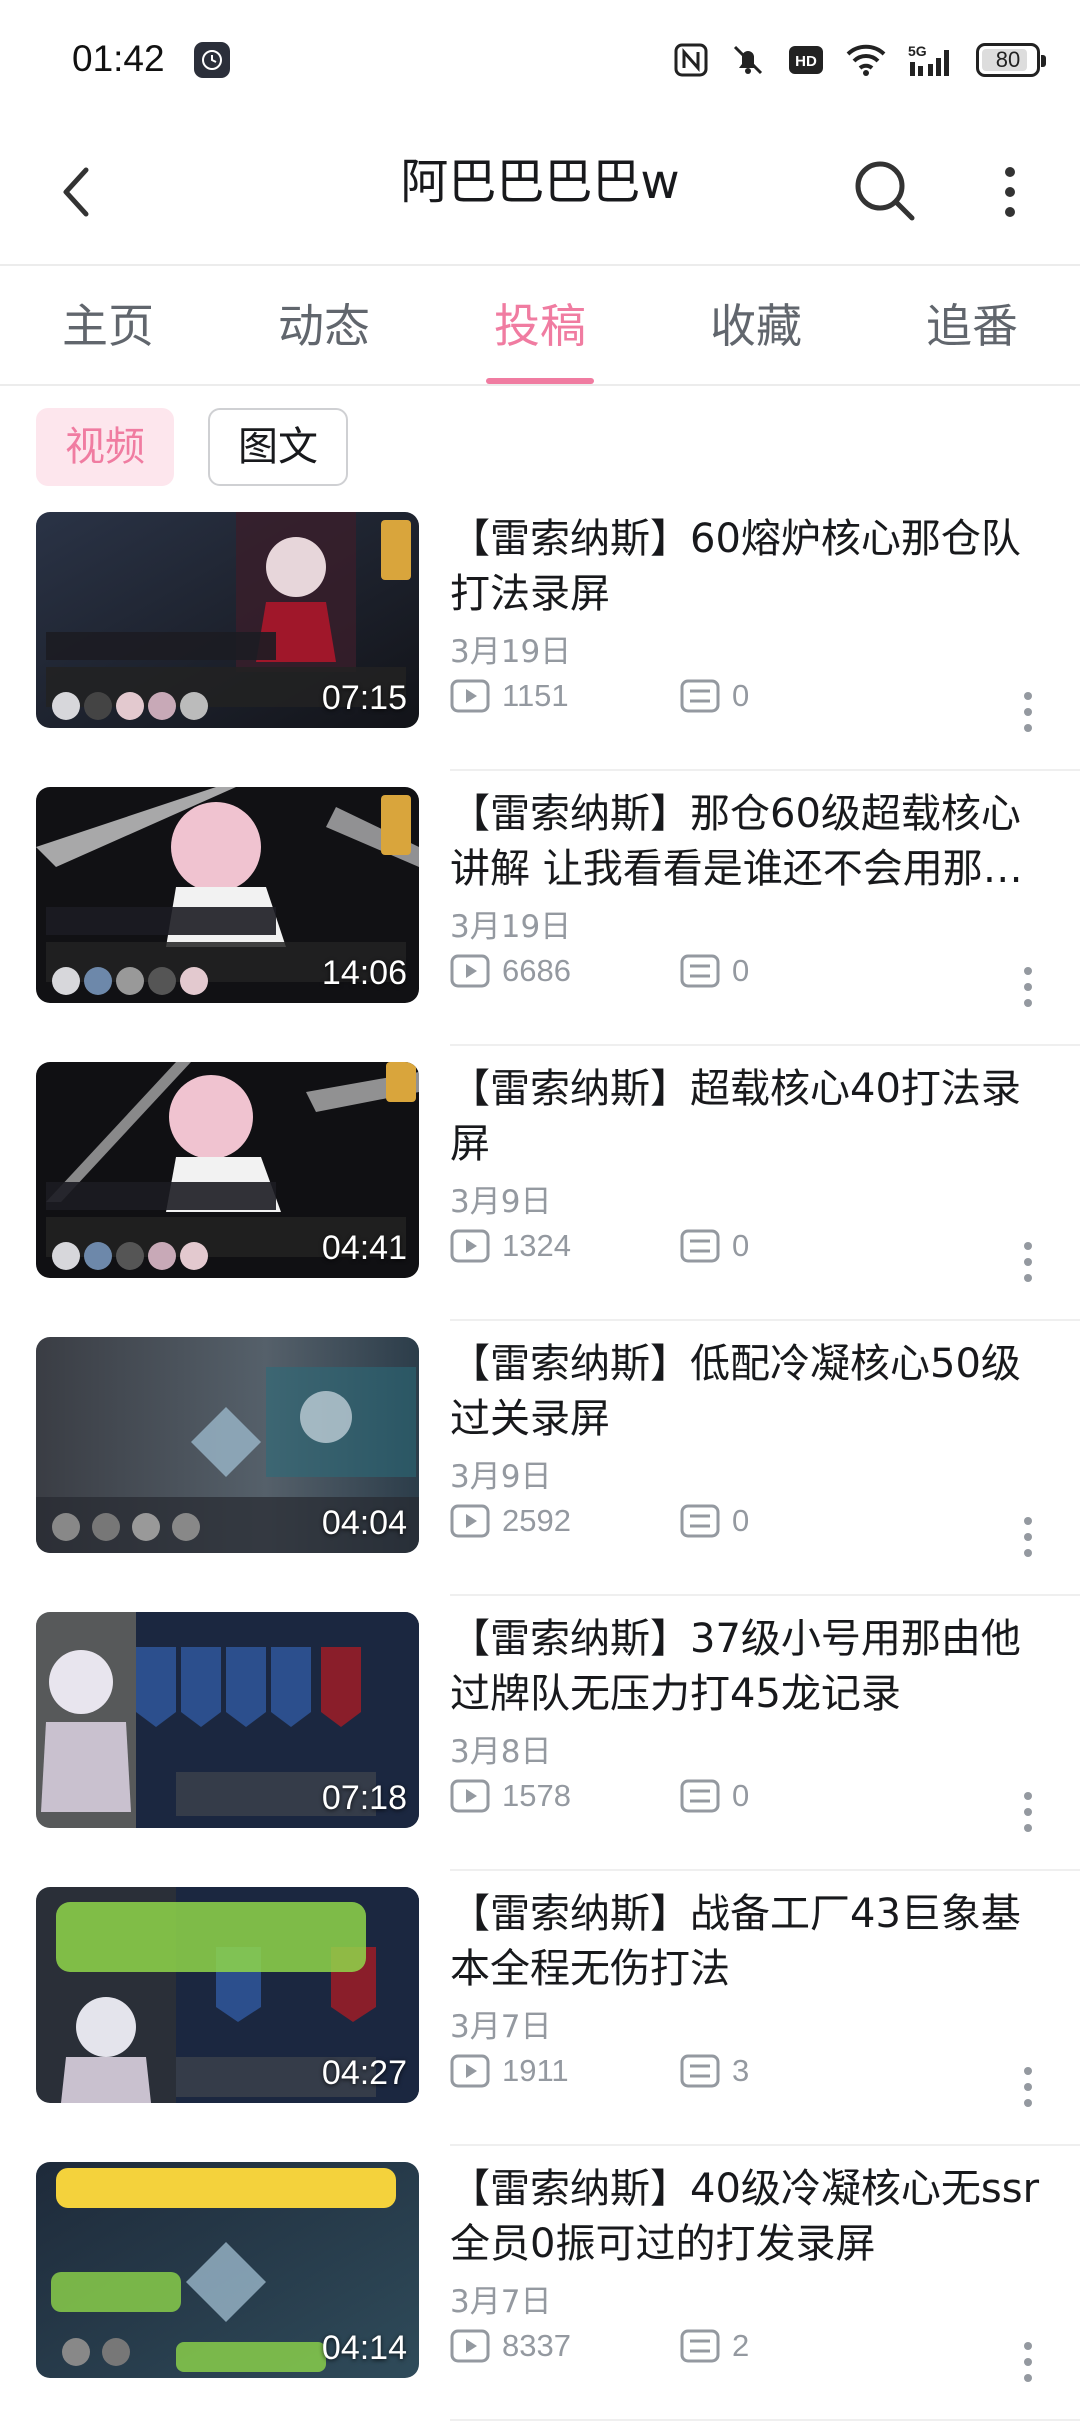 The height and width of the screenshot is (2421, 1080). Describe the element at coordinates (364, 1523) in the screenshot. I see `video-duration: 04:04` at that location.